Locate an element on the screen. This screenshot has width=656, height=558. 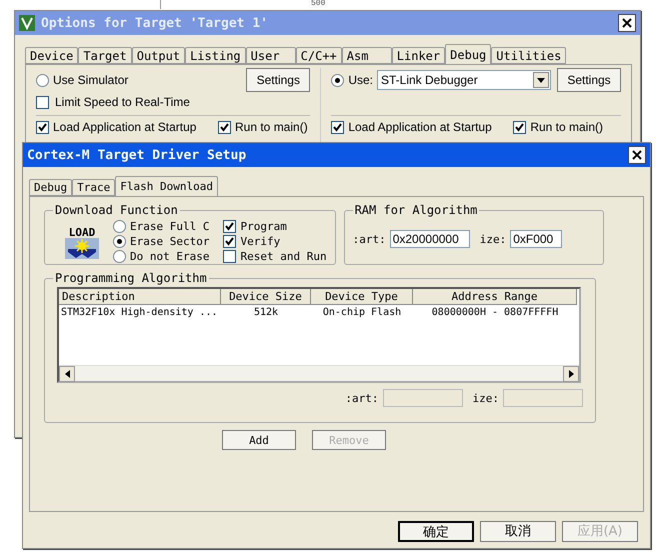
table-cell-text: On-chip Flash is located at coordinates (362, 313).